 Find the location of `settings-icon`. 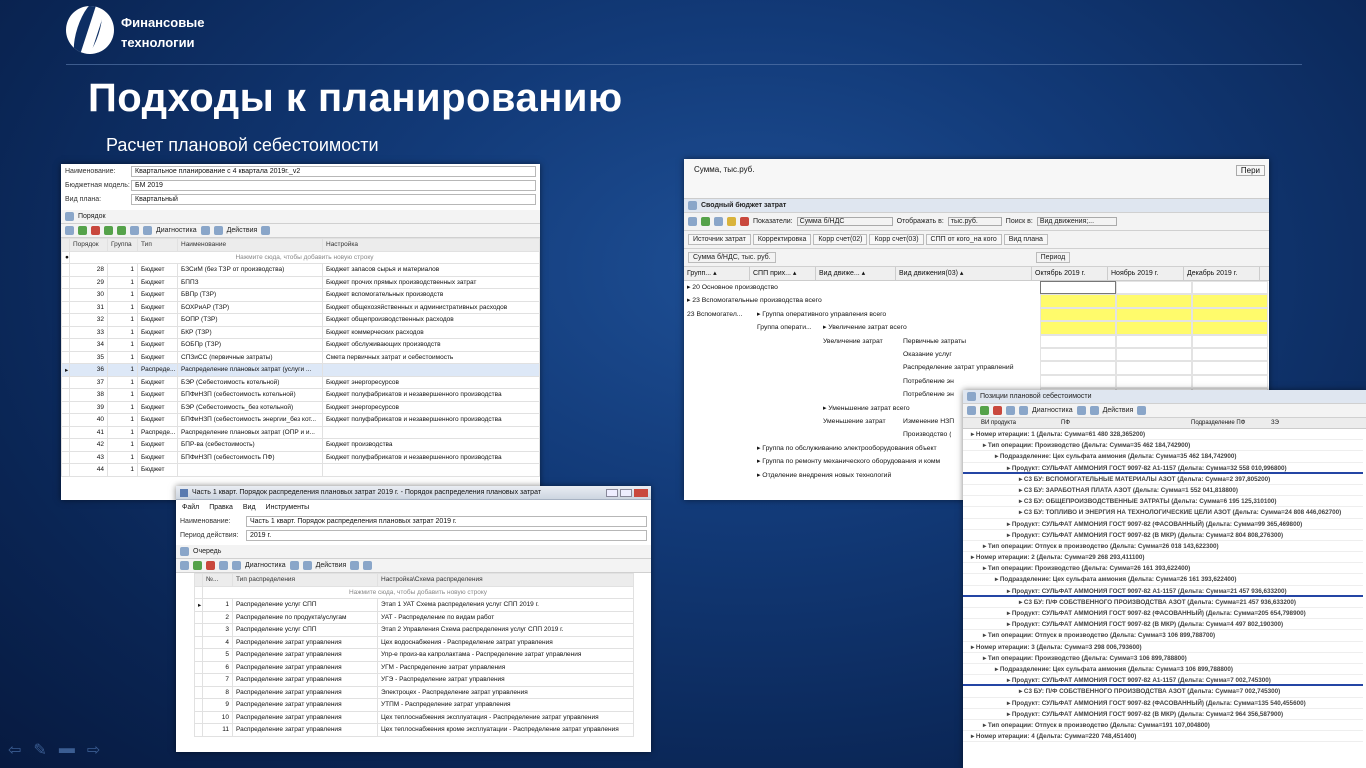

settings-icon is located at coordinates (266, 230).